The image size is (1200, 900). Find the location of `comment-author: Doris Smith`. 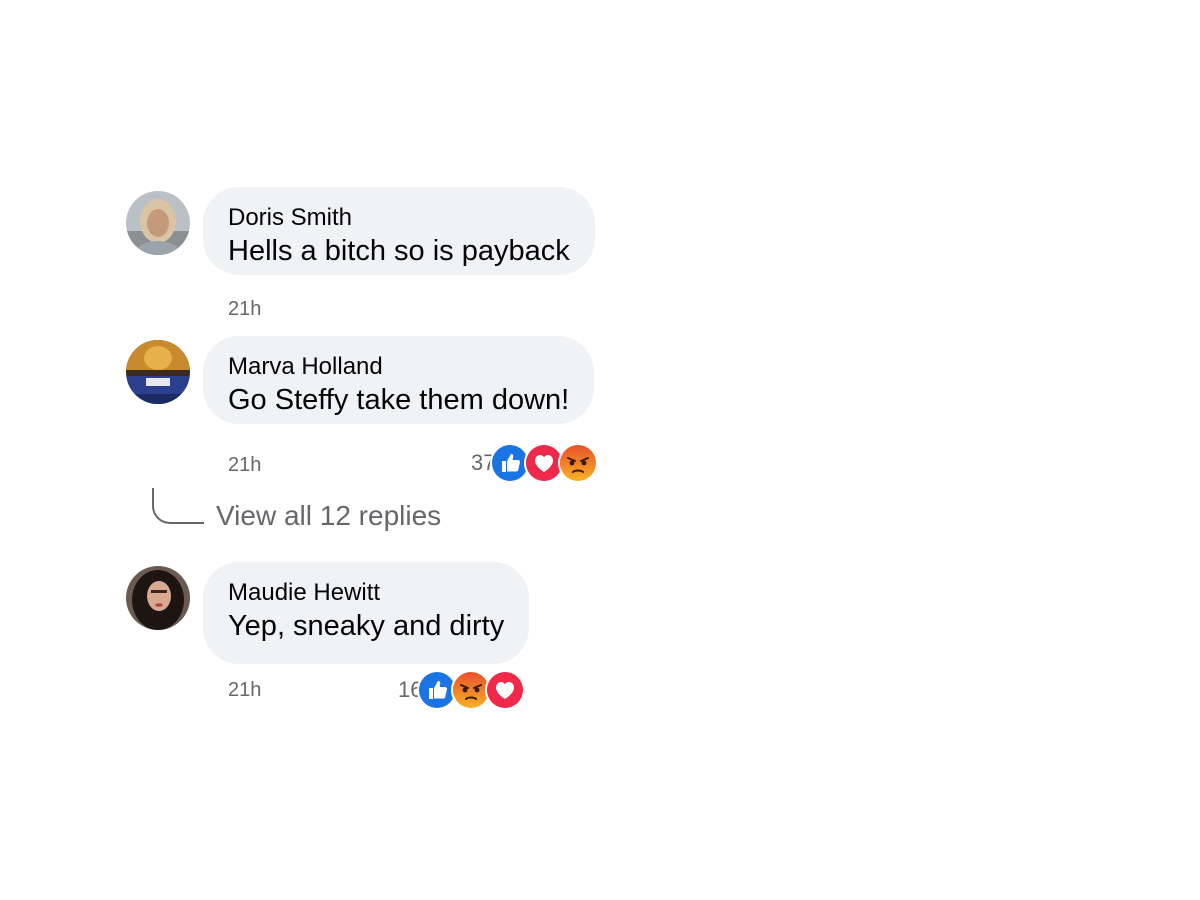

comment-author: Doris Smith is located at coordinates (399, 218).